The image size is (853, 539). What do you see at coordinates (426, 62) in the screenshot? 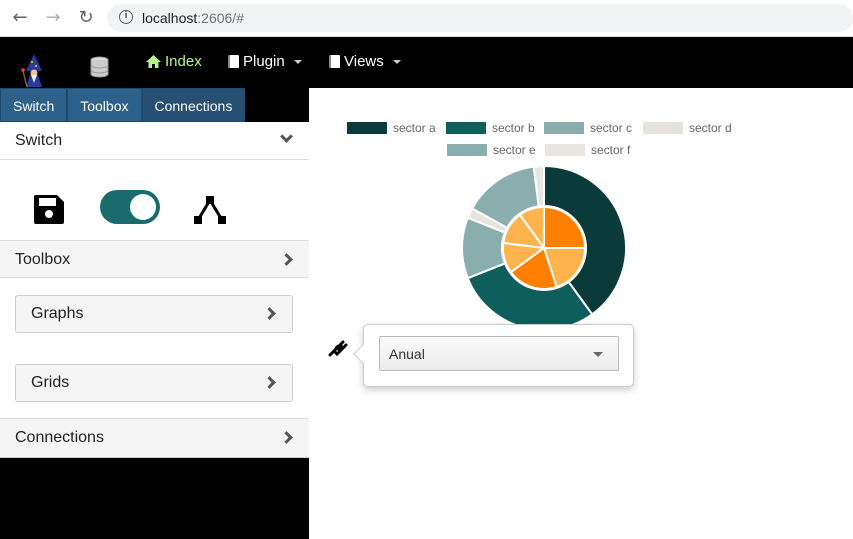
I see `top-navbar: Index Plugin Views` at bounding box center [426, 62].